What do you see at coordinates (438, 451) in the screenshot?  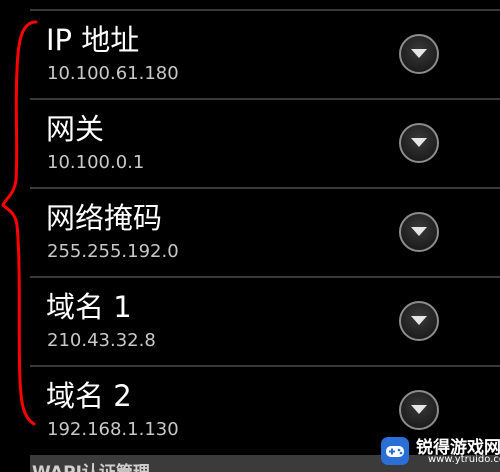 I see `site-watermark: 锐得游戏网 www.ytruido.com` at bounding box center [438, 451].